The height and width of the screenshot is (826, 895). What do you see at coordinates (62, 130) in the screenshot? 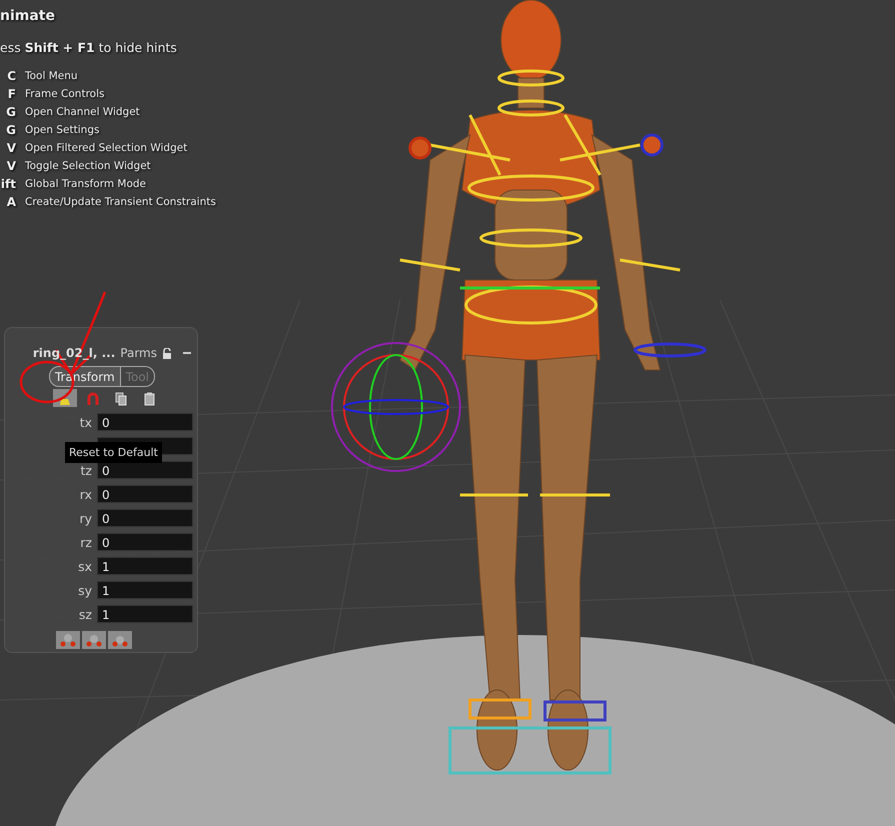
I see `shortcut-action: Open Settings` at bounding box center [62, 130].